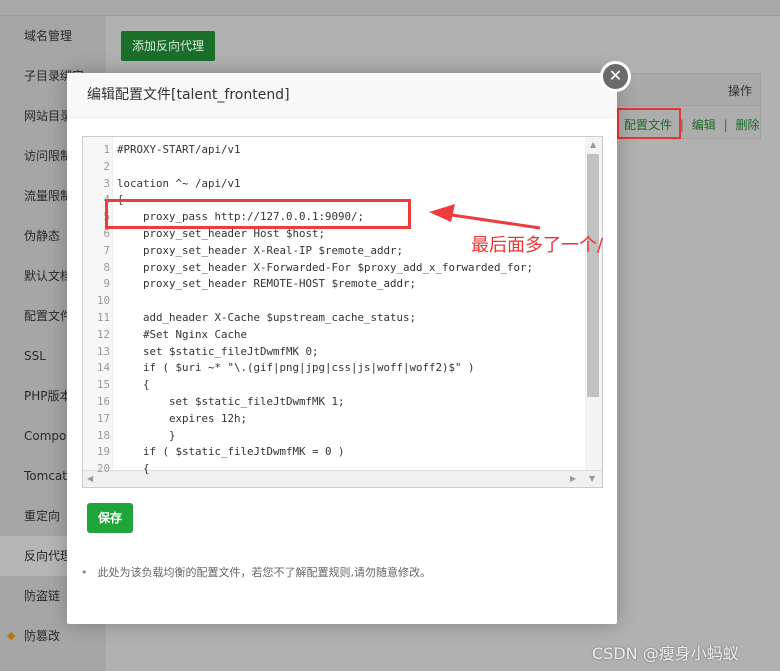  I want to click on watermark: CSDN @瘦身小蚂蚁, so click(665, 653).